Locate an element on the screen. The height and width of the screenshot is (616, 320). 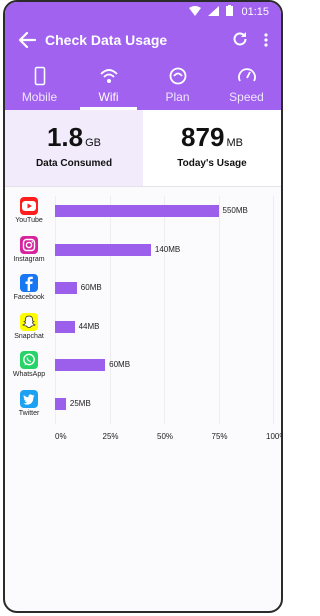
youtube-icon is located at coordinates (29, 206).